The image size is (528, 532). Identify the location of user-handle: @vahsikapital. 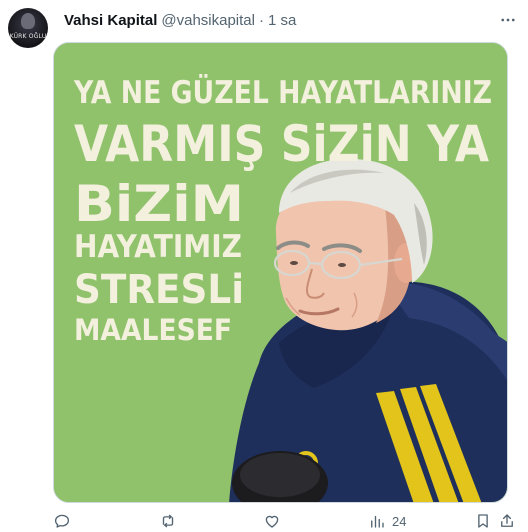
(208, 20).